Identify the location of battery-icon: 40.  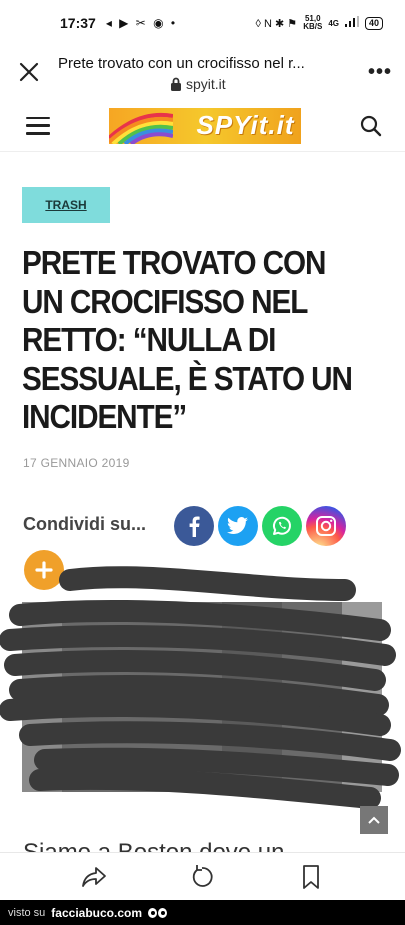
(373, 23).